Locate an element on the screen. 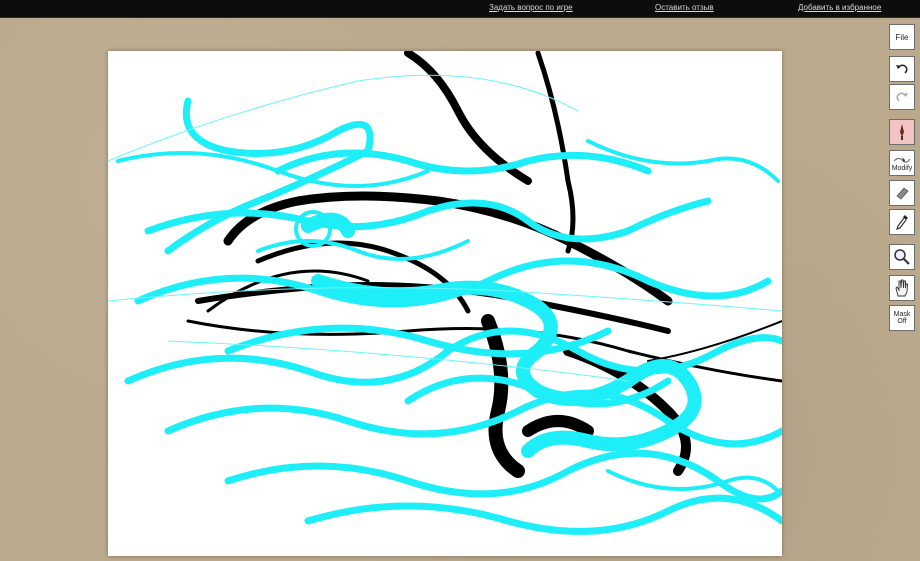 This screenshot has width=920, height=561. hand-icon is located at coordinates (901, 288).